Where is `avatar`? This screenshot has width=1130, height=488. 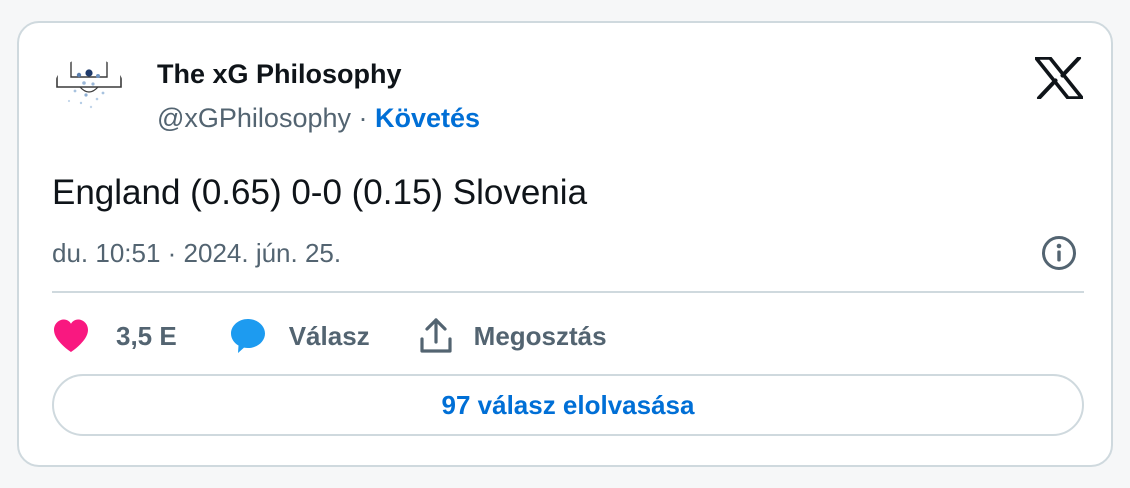
avatar is located at coordinates (89, 93).